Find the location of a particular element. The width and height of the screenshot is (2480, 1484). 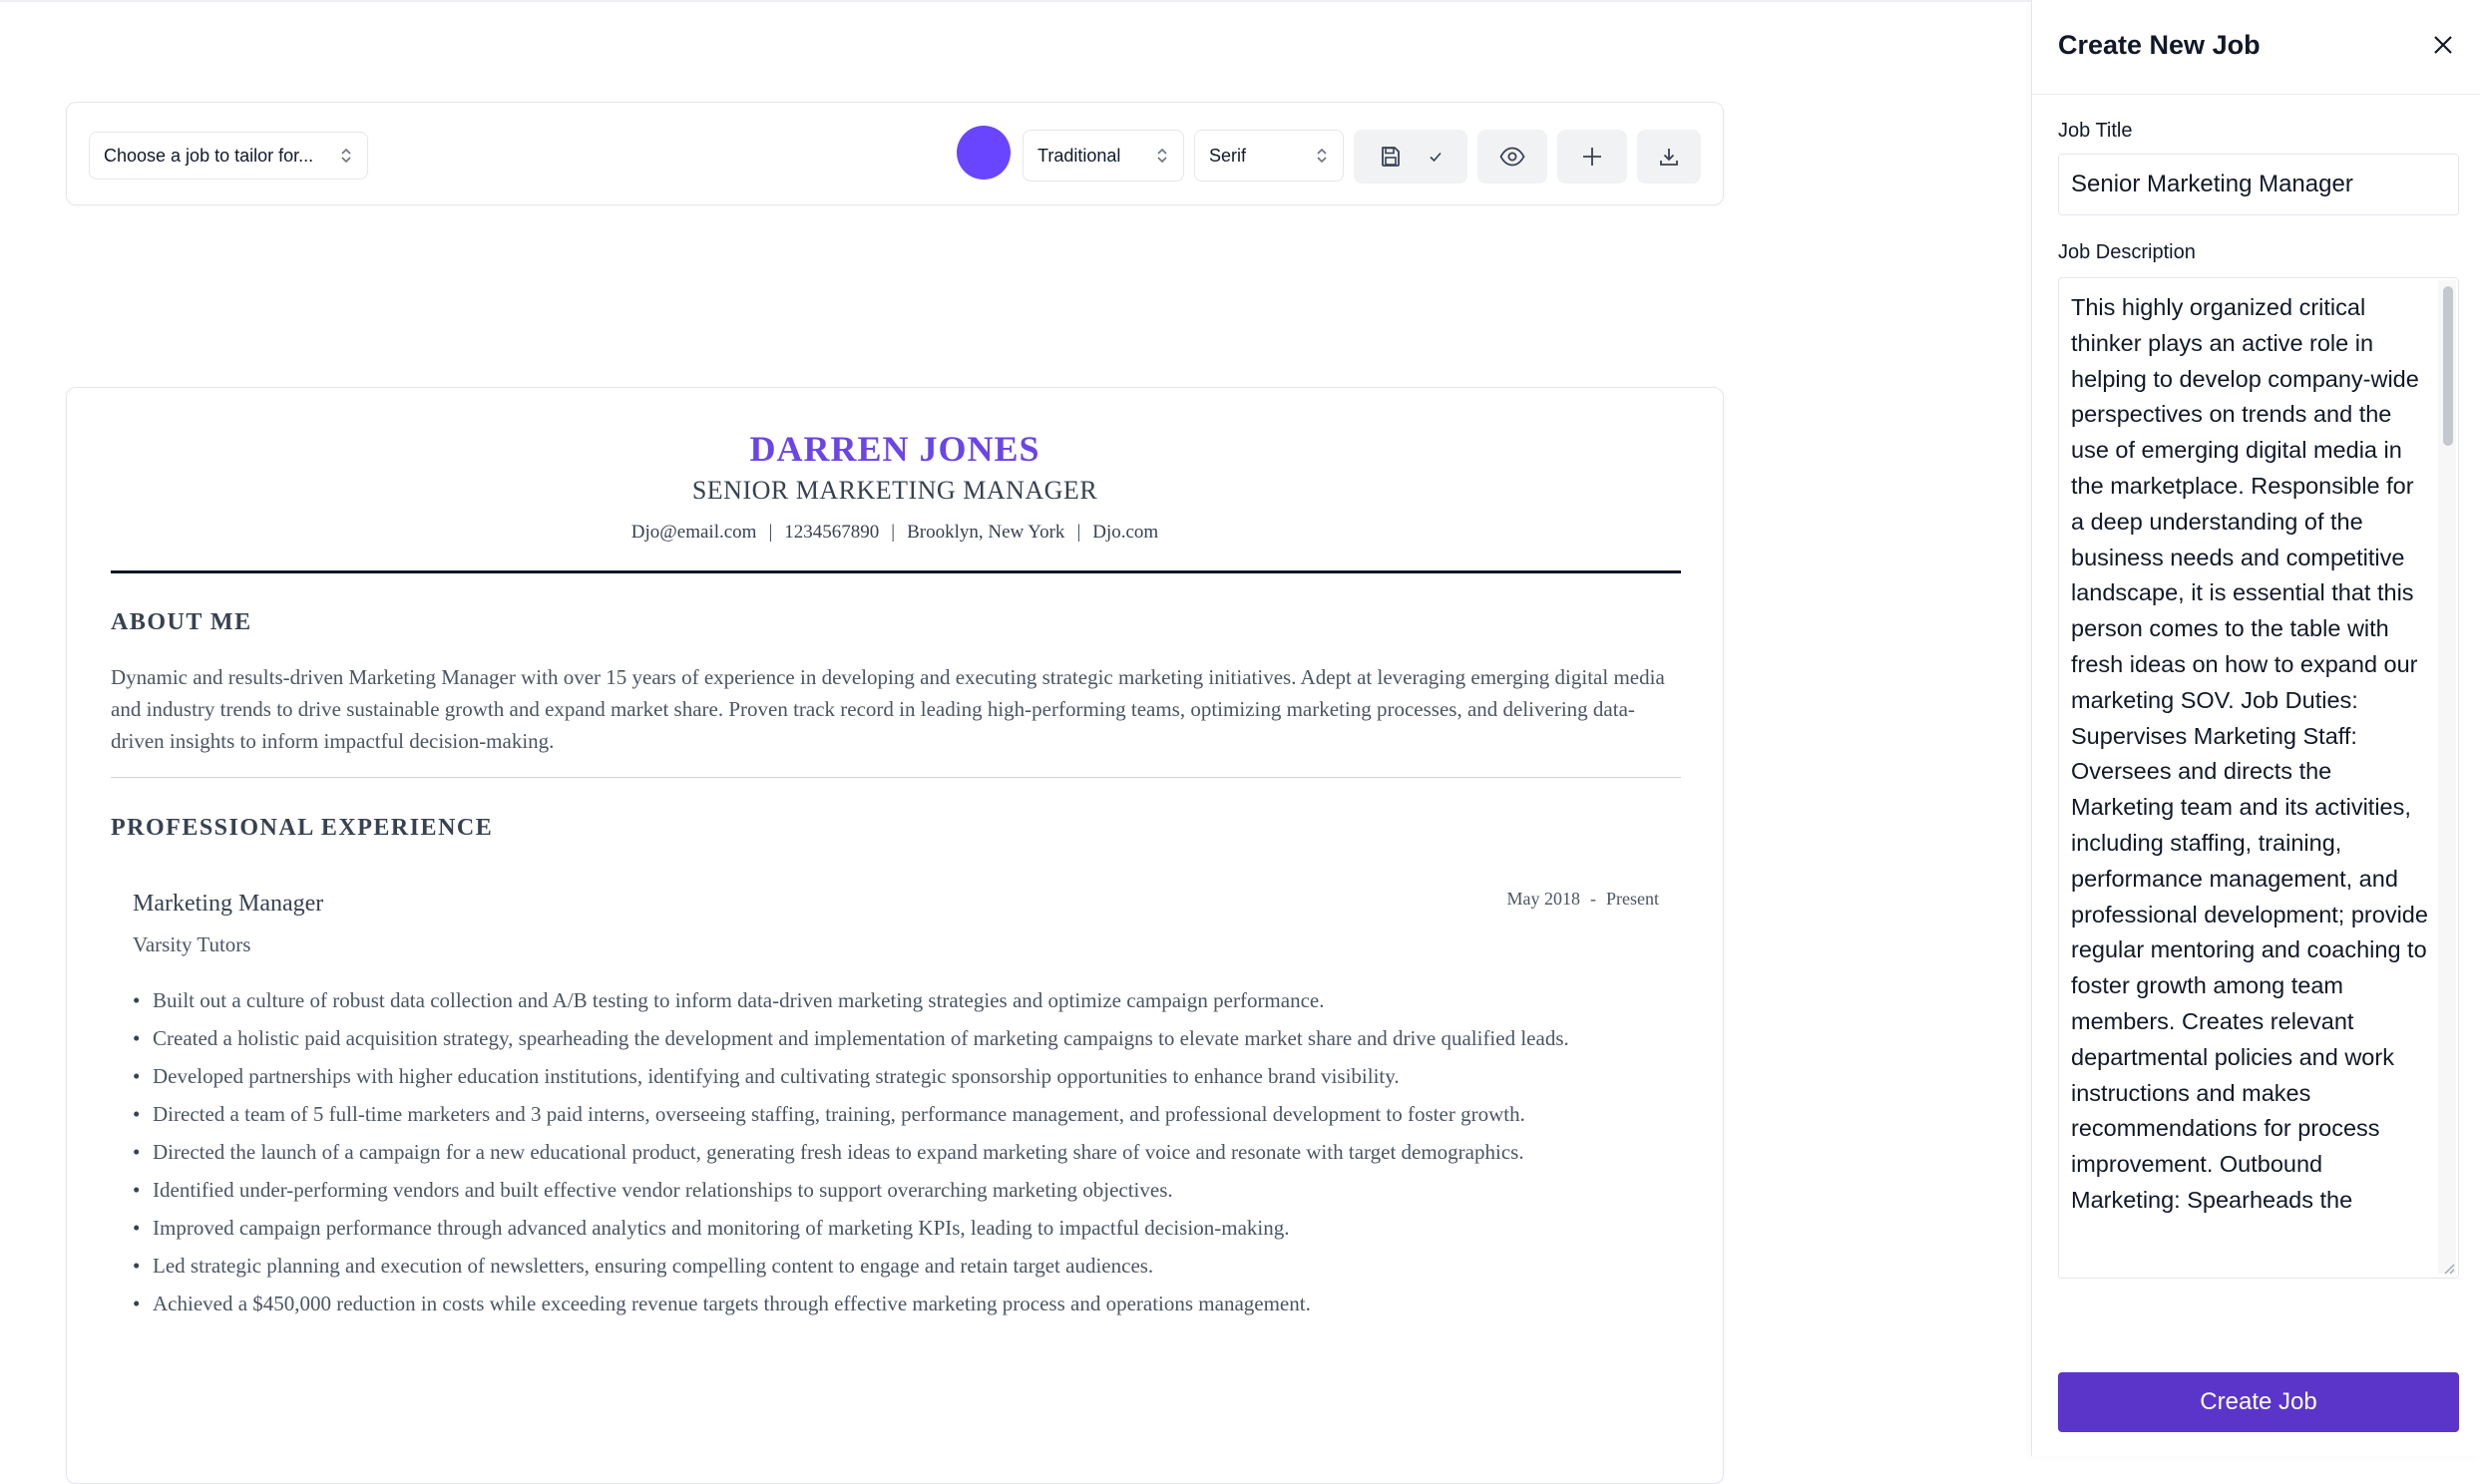

job-company: Varsity Tutors is located at coordinates (192, 944).